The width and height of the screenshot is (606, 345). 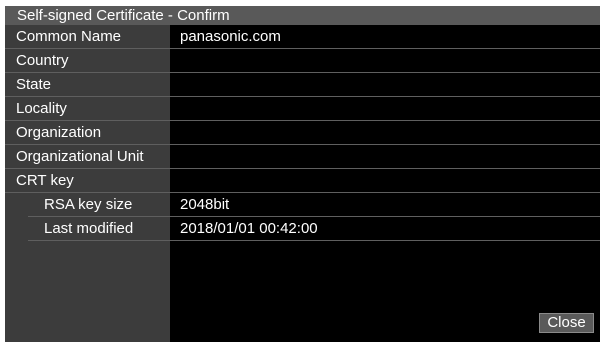 I want to click on row-rsa-key-size: RSA key size 2048bit, so click(x=302, y=205).